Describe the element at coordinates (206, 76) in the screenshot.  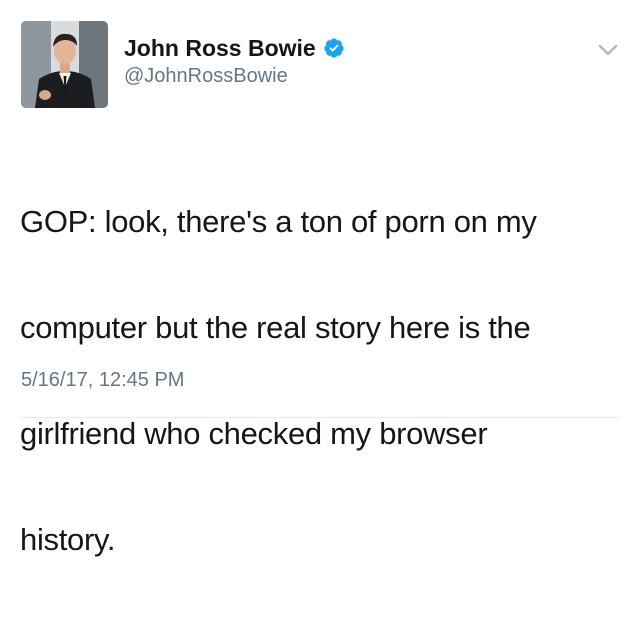
I see `author-handle: @JohnRossBowie` at that location.